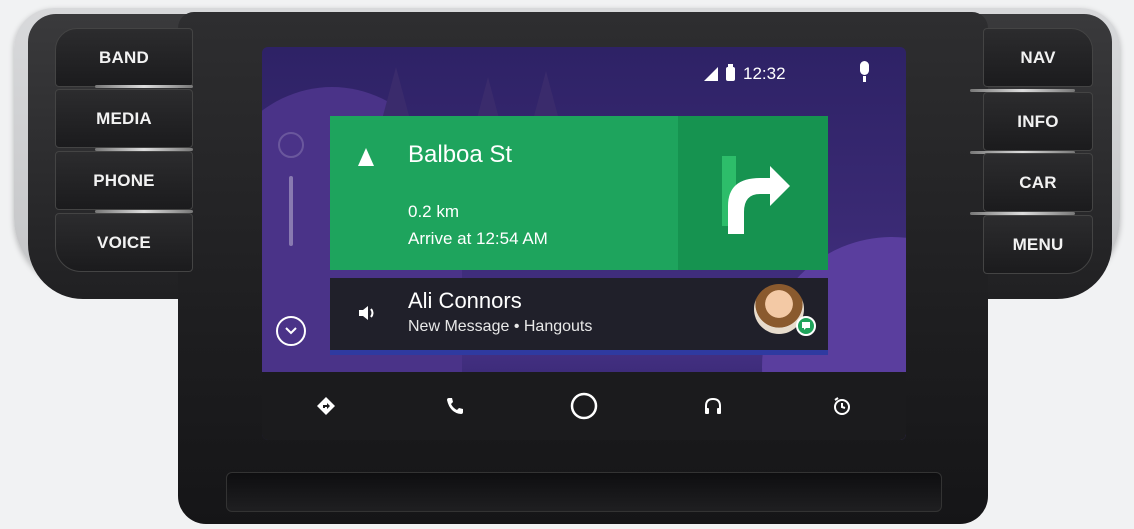 The width and height of the screenshot is (1134, 529). What do you see at coordinates (711, 74) in the screenshot?
I see `signal-icon` at bounding box center [711, 74].